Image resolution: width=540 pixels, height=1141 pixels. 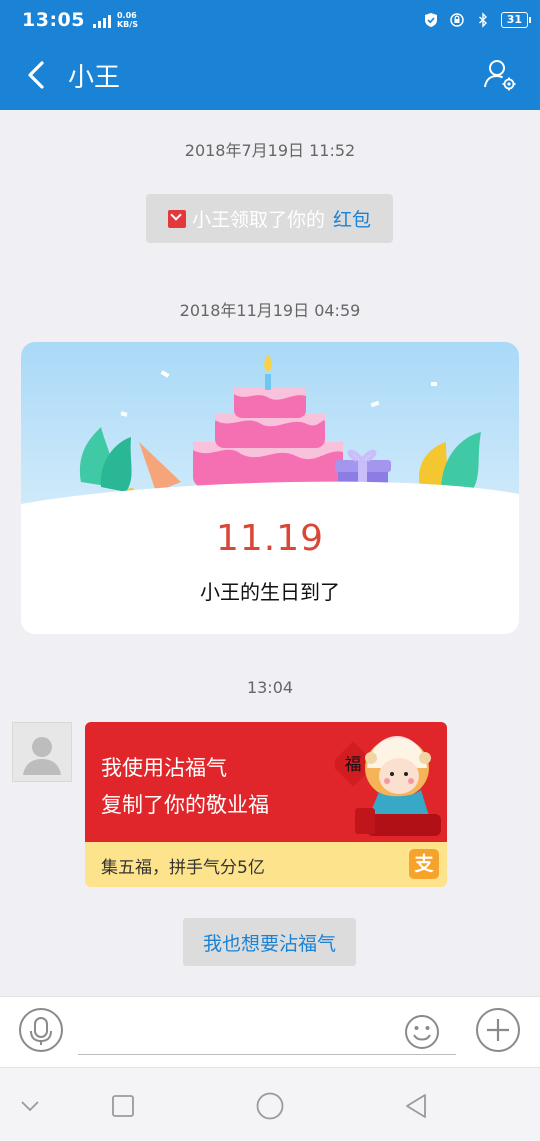 I want to click on network-speed: 0.06 KB/S, so click(x=127, y=20).